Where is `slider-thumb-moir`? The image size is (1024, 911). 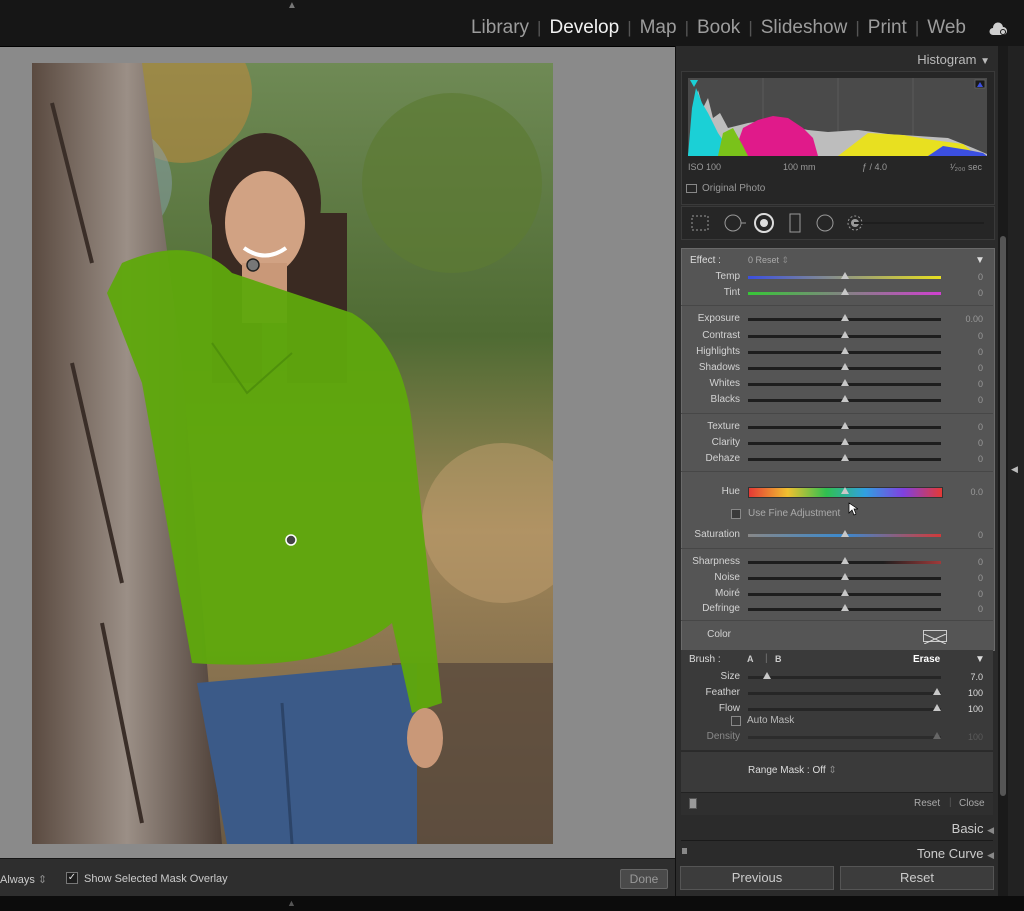
slider-thumb-moir is located at coordinates (844, 592).